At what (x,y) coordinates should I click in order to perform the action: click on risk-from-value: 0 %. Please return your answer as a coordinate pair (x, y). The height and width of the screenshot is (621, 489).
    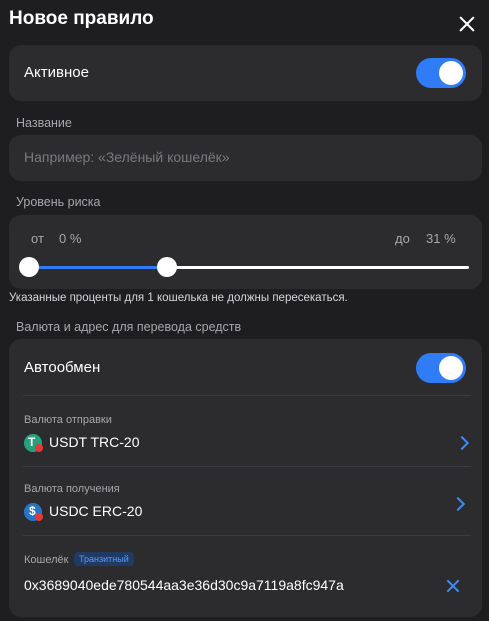
    Looking at the image, I should click on (70, 238).